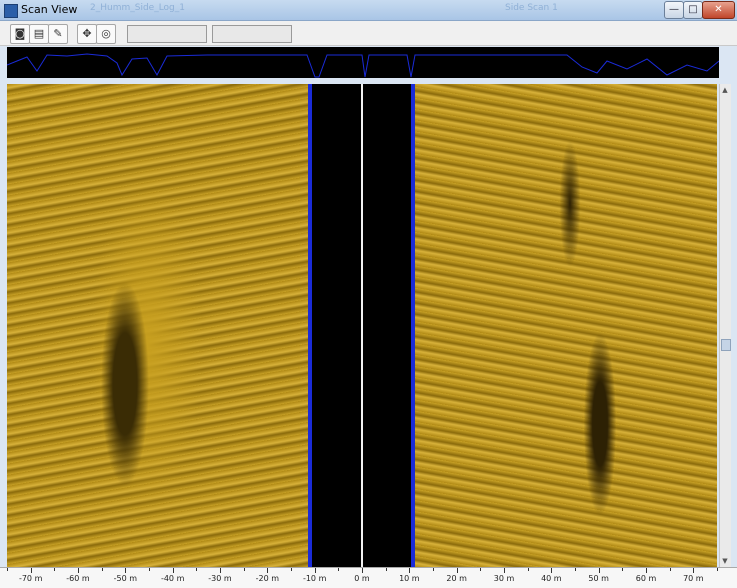  Describe the element at coordinates (106, 34) in the screenshot. I see `settings-icon: ◎` at that location.